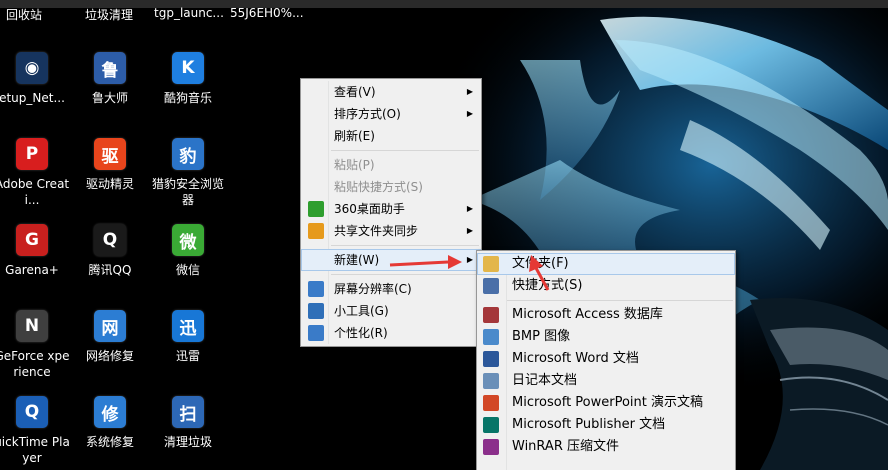 The width and height of the screenshot is (888, 470). Describe the element at coordinates (565, 446) in the screenshot. I see `new-submenu-item-label: WinRAR 压缩文件` at that location.